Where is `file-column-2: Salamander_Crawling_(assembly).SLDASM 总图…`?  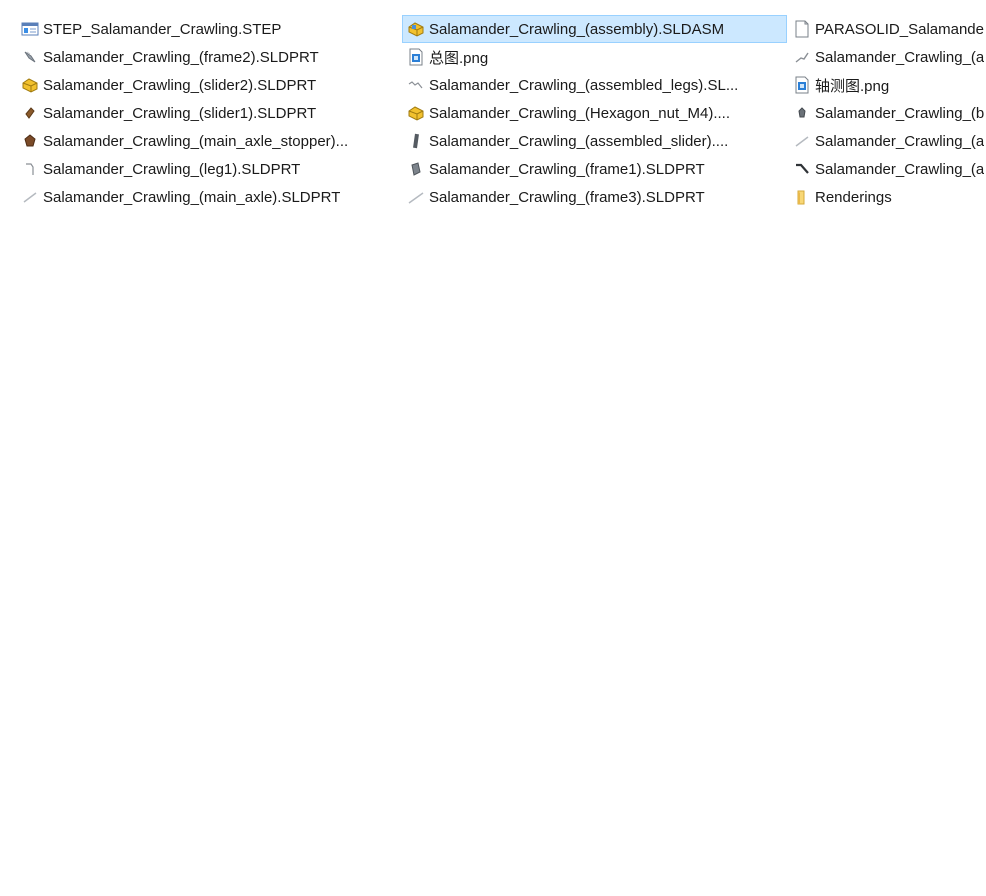 file-column-2: Salamander_Crawling_(assembly).SLDASM 总图… is located at coordinates (594, 113).